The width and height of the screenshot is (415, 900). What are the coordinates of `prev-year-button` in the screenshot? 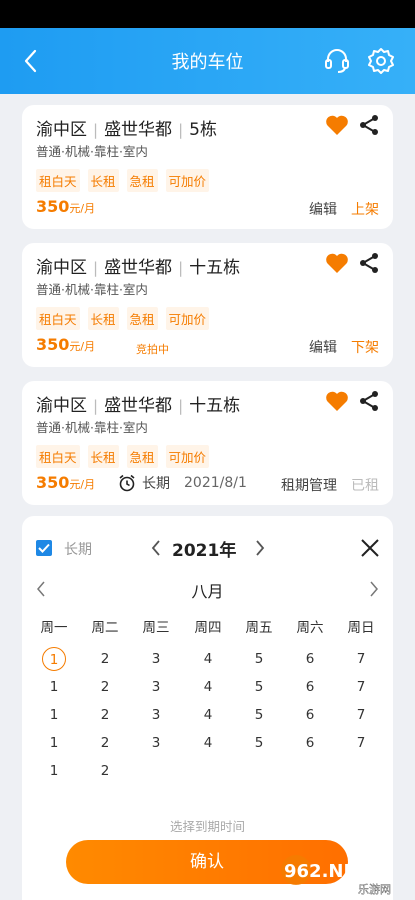 It's located at (156, 548).